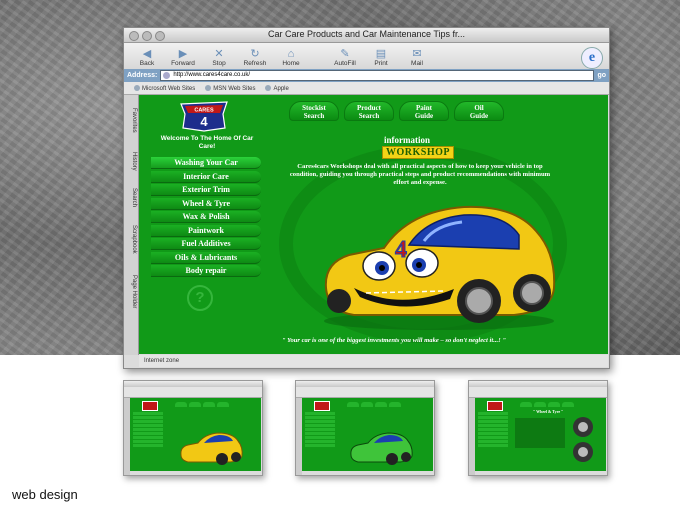 The height and width of the screenshot is (510, 680). I want to click on toolbar-button-stop: ✕ Stop, so click(219, 58).